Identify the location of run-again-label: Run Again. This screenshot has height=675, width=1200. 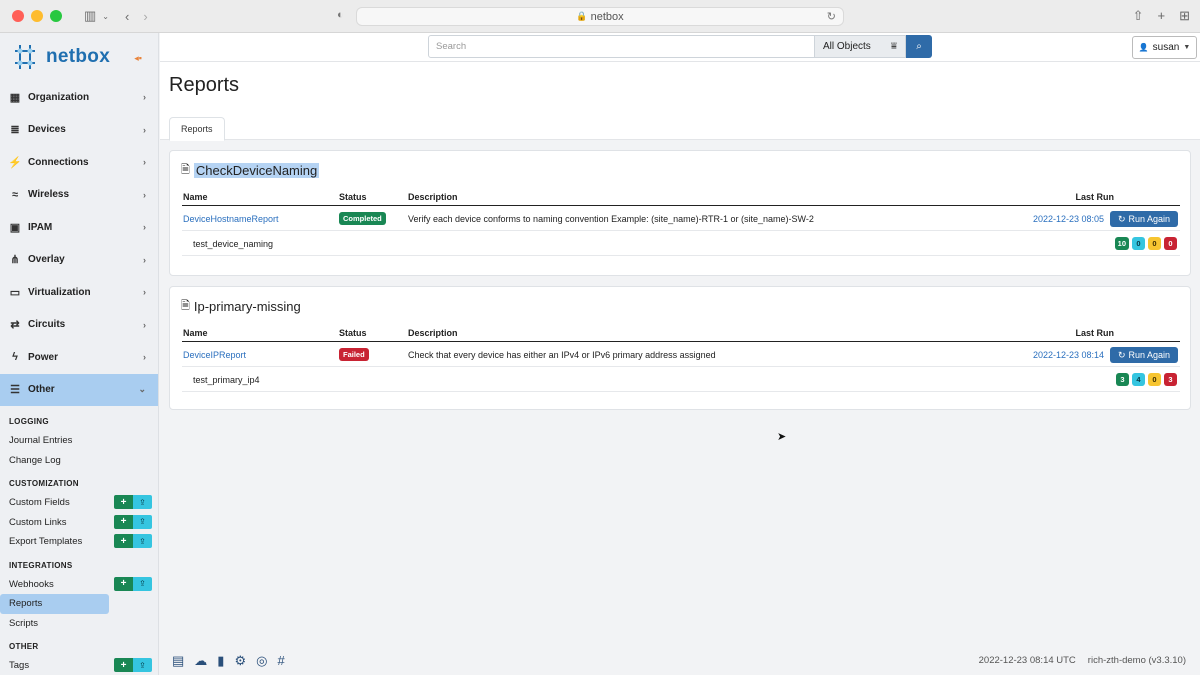
(1149, 219).